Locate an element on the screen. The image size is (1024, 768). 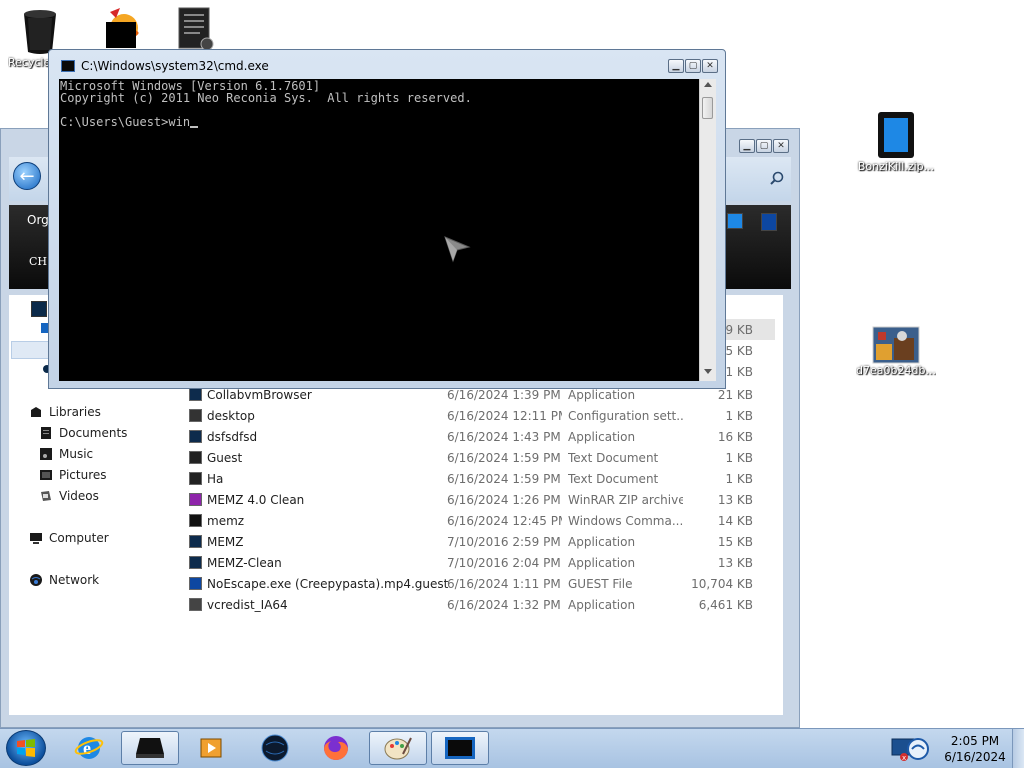
sidebar-item-label: Music is located at coordinates (76, 454).